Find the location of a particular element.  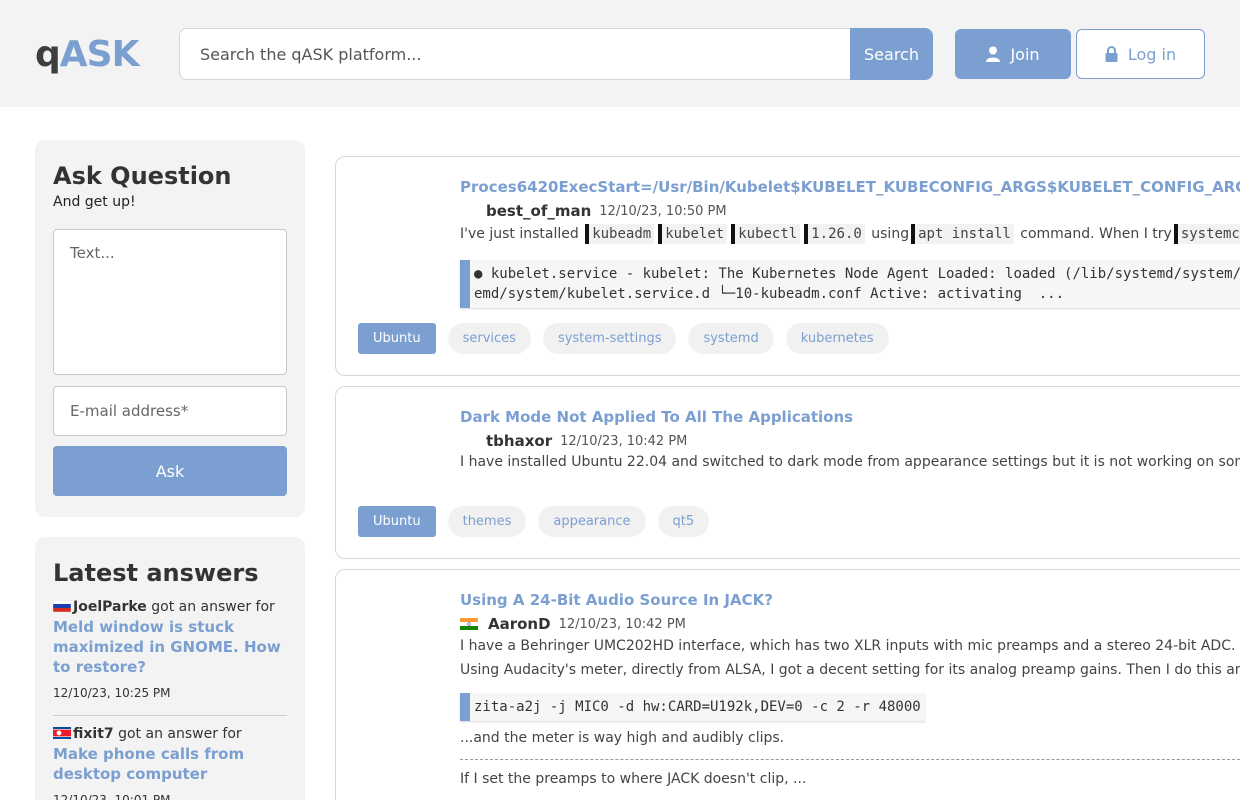

north-korea-flag-icon is located at coordinates (62, 733).